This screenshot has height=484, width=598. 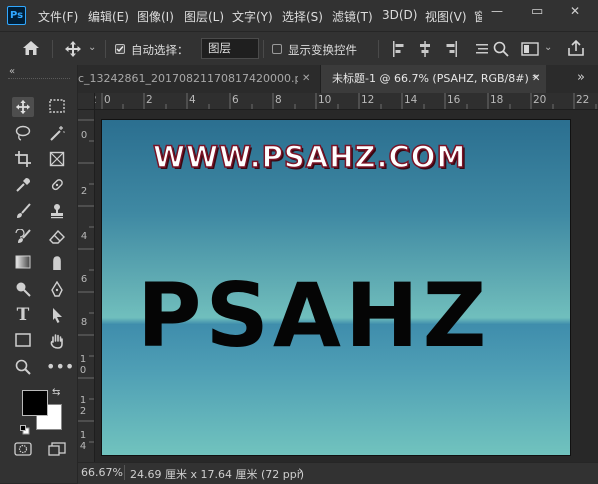 I want to click on ruler-label: 22, so click(x=583, y=100).